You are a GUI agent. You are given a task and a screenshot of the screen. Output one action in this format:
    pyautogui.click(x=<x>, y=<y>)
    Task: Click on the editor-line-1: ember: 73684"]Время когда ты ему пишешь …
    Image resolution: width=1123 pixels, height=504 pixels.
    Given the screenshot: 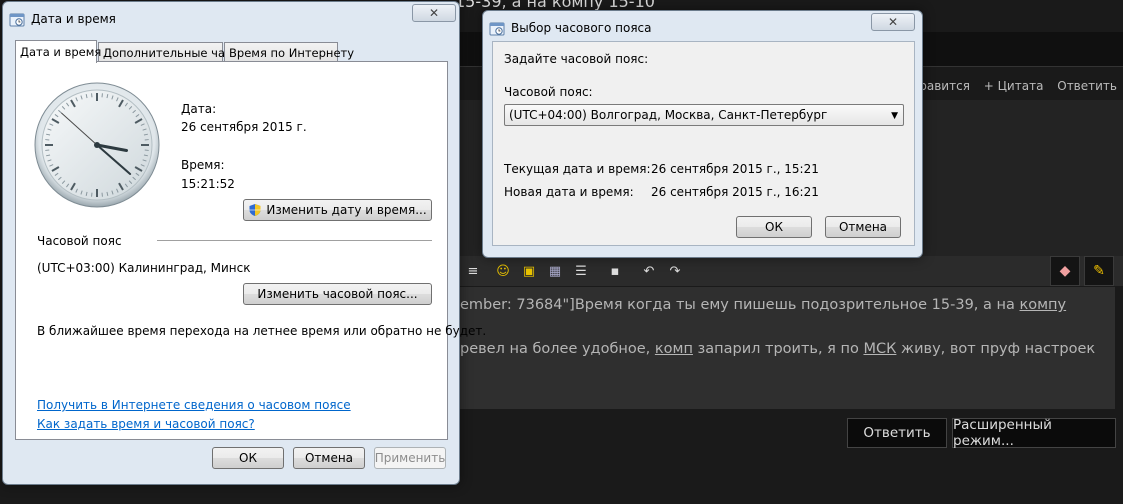 What is the action you would take?
    pyautogui.click(x=763, y=305)
    